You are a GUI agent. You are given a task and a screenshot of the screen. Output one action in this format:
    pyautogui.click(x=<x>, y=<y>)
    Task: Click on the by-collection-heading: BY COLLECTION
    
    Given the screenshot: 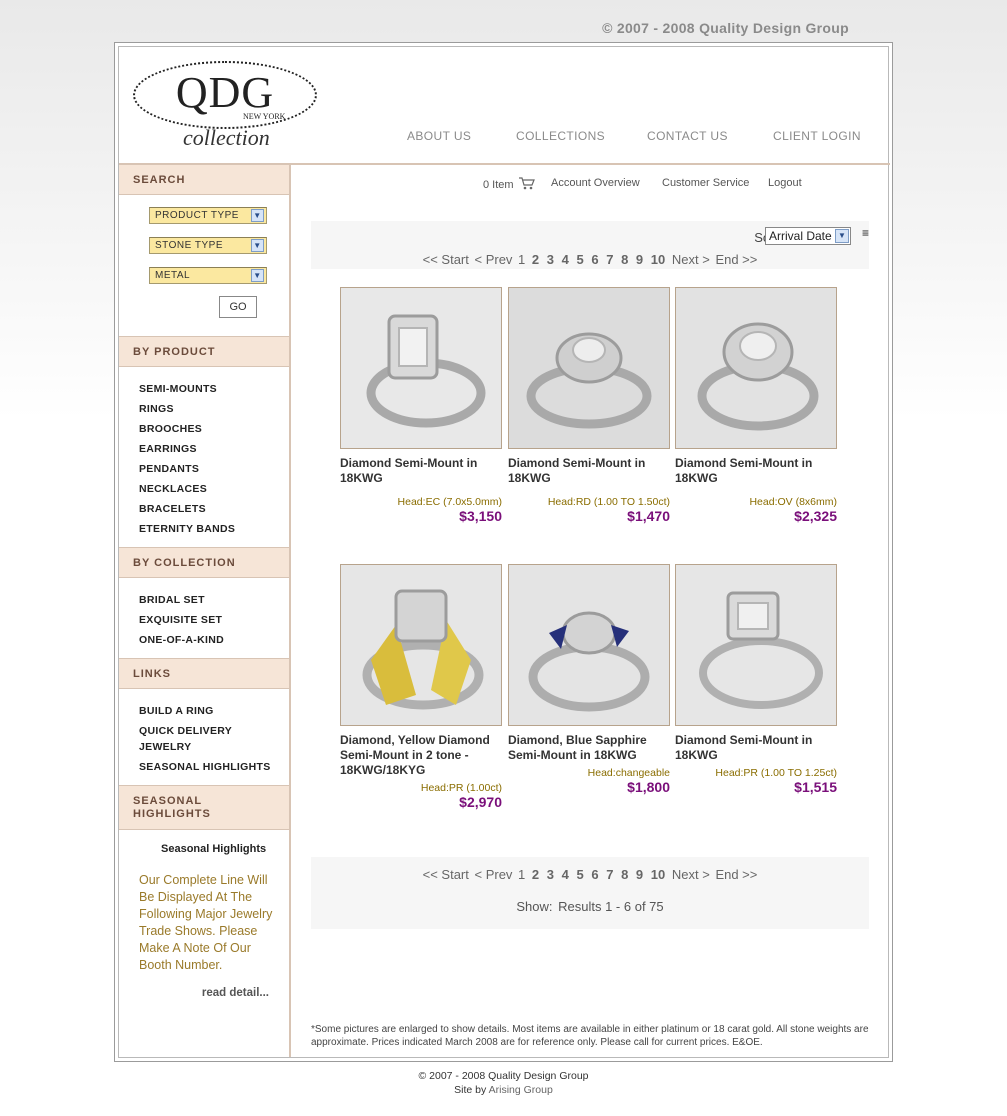 What is the action you would take?
    pyautogui.click(x=204, y=562)
    